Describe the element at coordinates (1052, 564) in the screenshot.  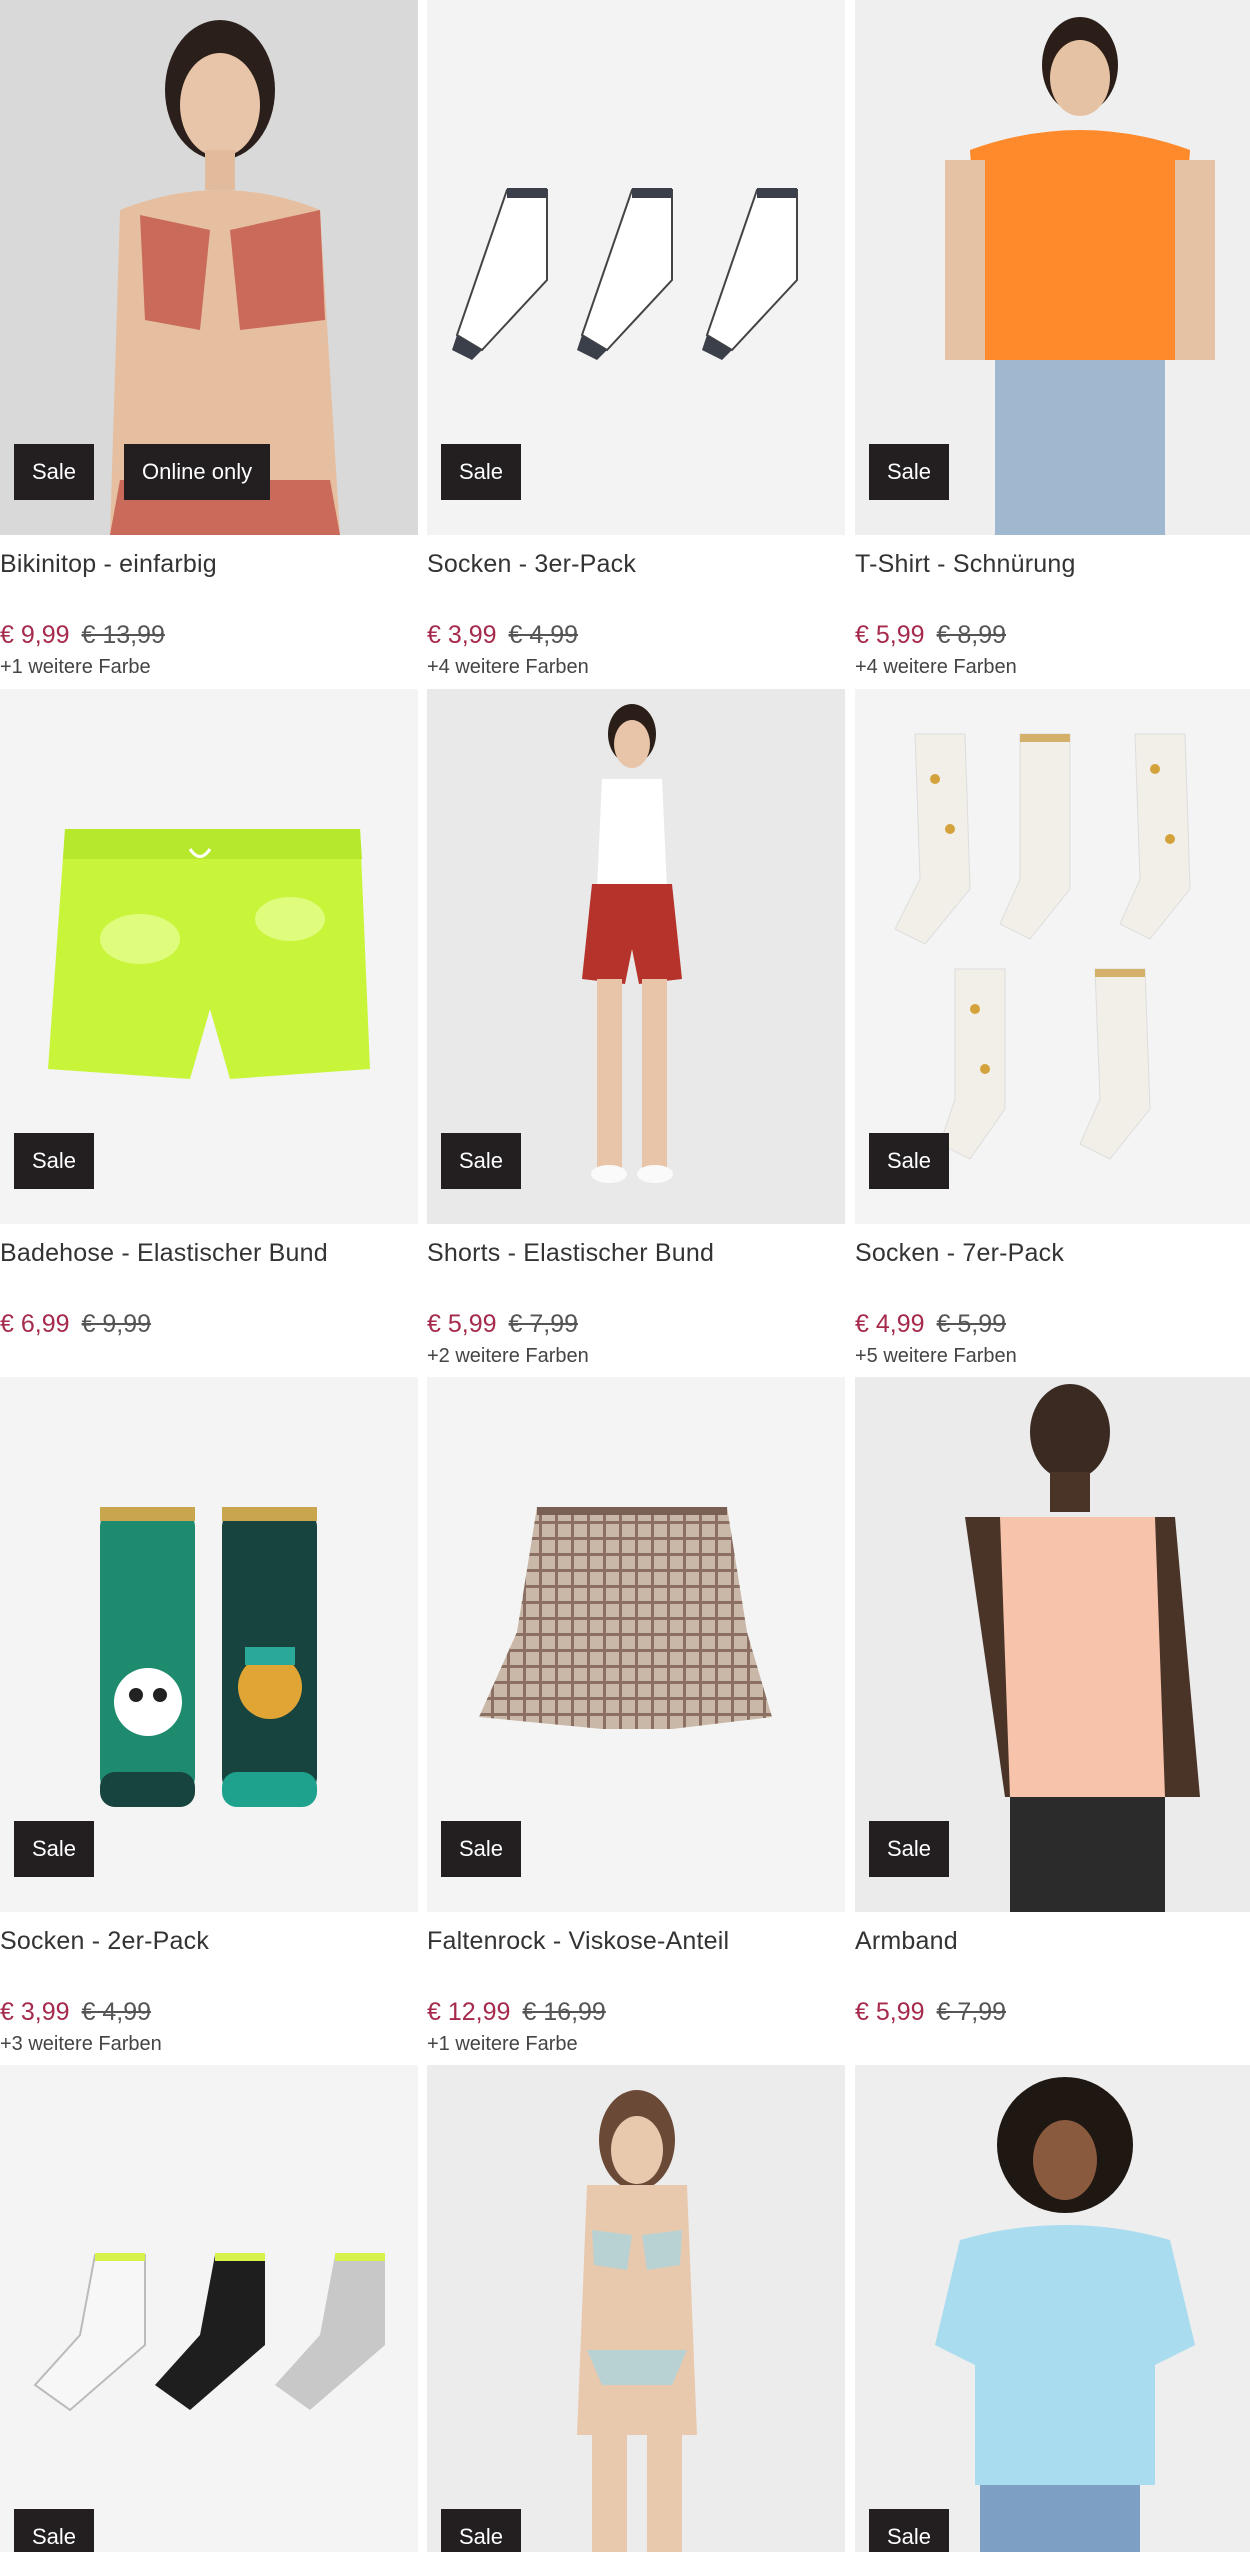
I see `product-title: T-Shirt - Schnürung` at that location.